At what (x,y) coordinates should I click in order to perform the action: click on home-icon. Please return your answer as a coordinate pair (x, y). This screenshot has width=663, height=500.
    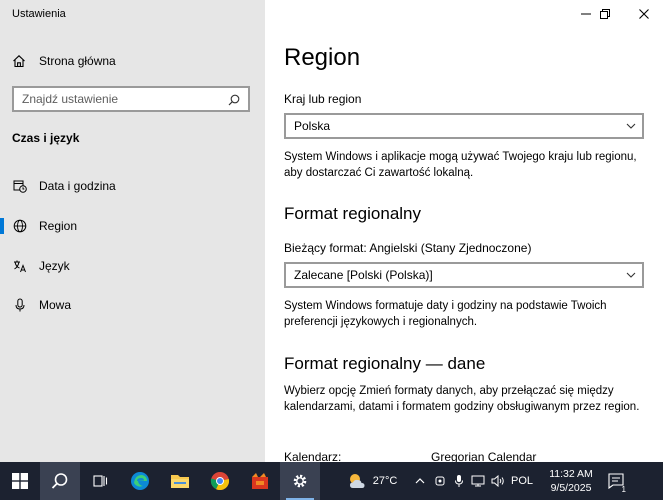
    Looking at the image, I should click on (19, 61).